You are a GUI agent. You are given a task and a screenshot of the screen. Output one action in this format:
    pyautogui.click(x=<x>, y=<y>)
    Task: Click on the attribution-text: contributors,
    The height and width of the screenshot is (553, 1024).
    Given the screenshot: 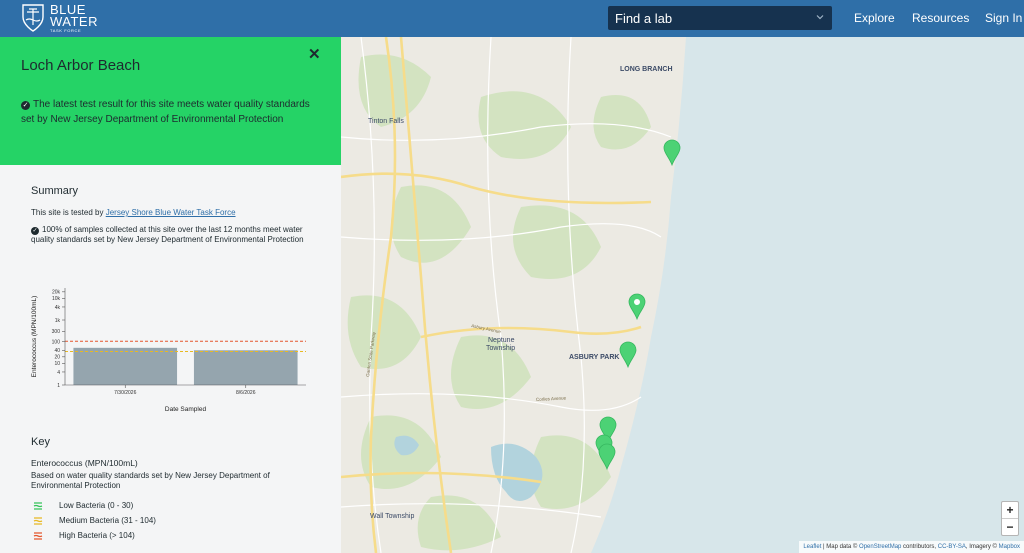 What is the action you would take?
    pyautogui.click(x=919, y=547)
    